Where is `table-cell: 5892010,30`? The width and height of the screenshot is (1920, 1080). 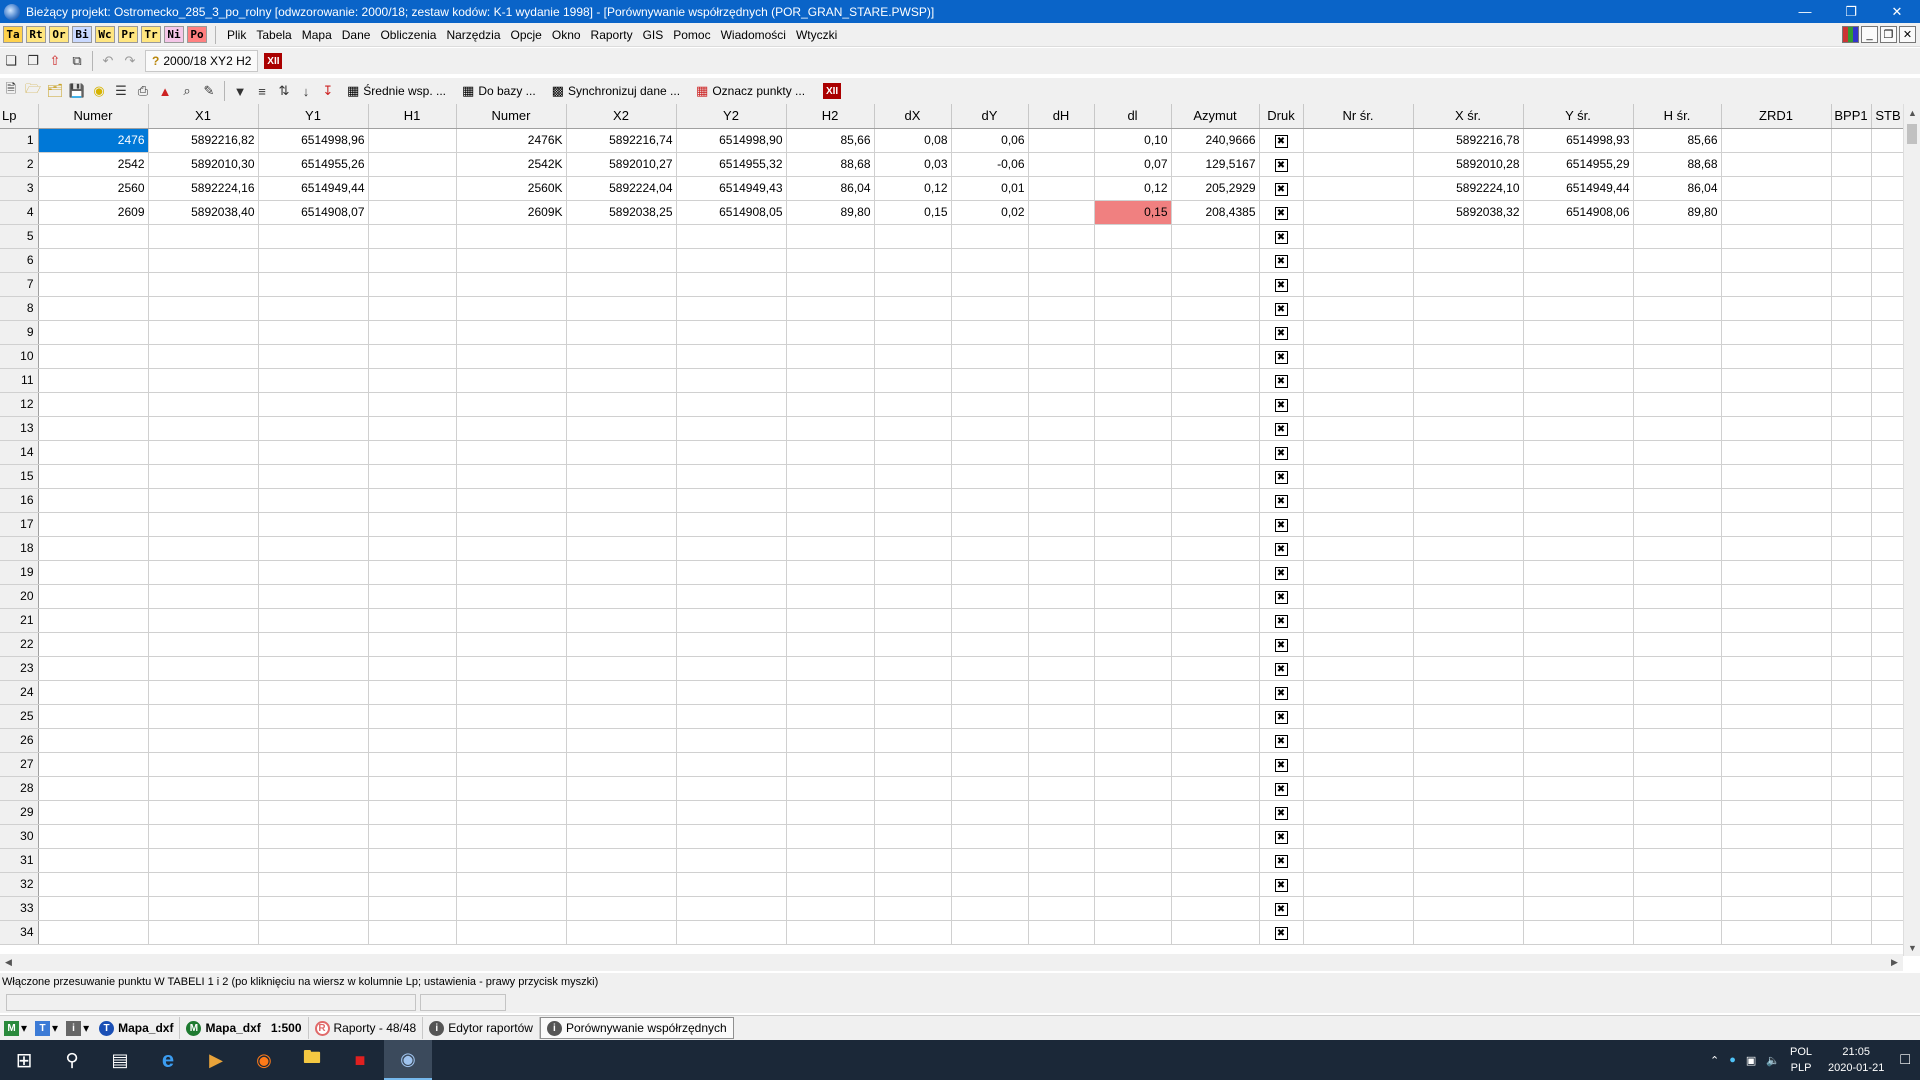
table-cell: 5892010,30 is located at coordinates (203, 164).